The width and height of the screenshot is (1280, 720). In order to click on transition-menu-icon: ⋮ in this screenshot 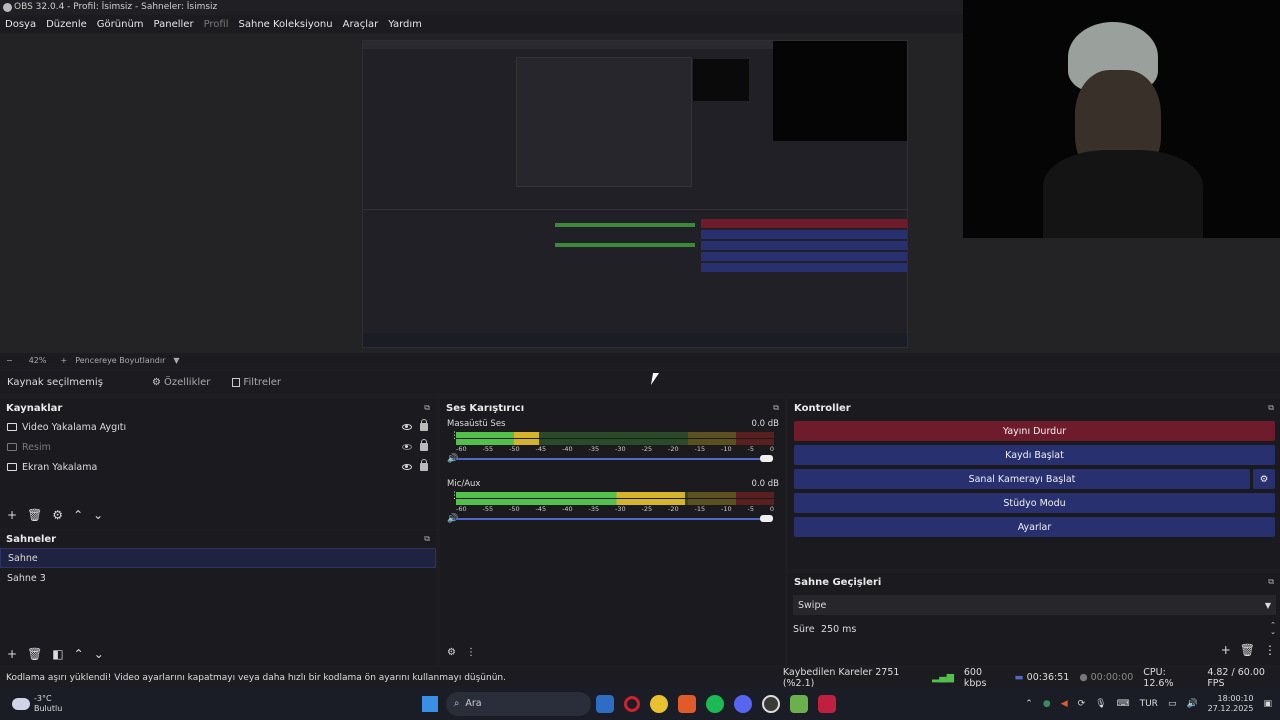, I will do `click(1270, 650)`.